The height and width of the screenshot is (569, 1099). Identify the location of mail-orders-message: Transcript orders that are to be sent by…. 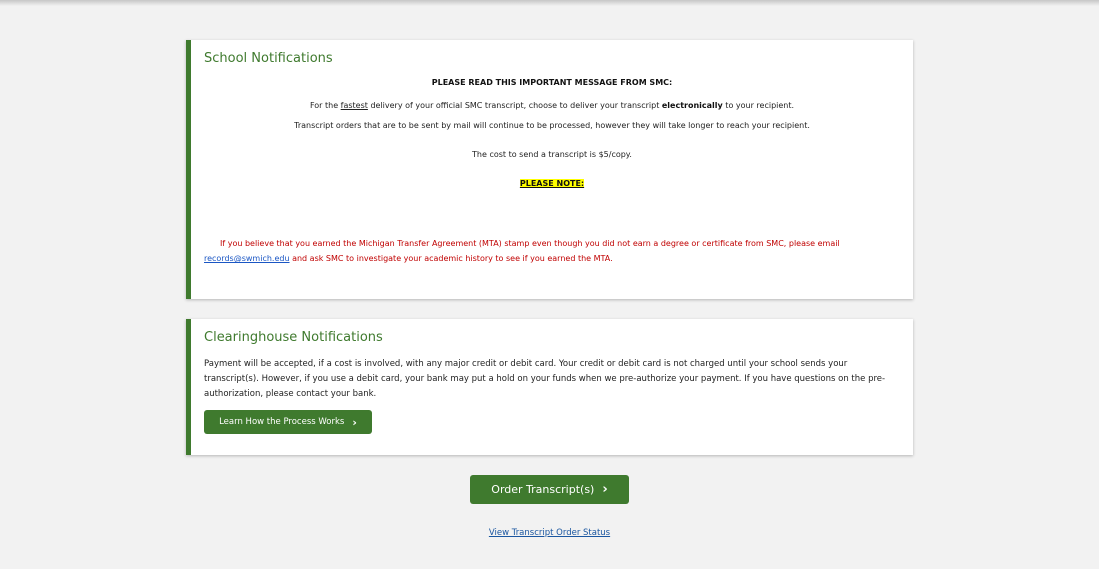
(552, 125).